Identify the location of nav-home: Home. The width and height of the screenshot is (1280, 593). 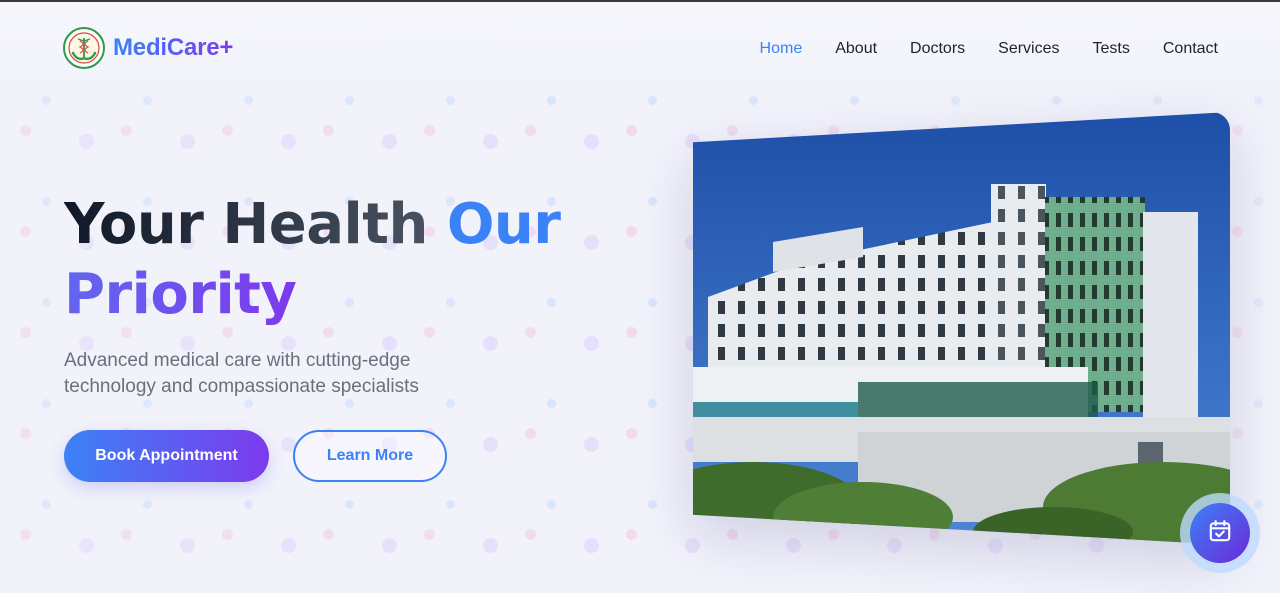
(781, 49).